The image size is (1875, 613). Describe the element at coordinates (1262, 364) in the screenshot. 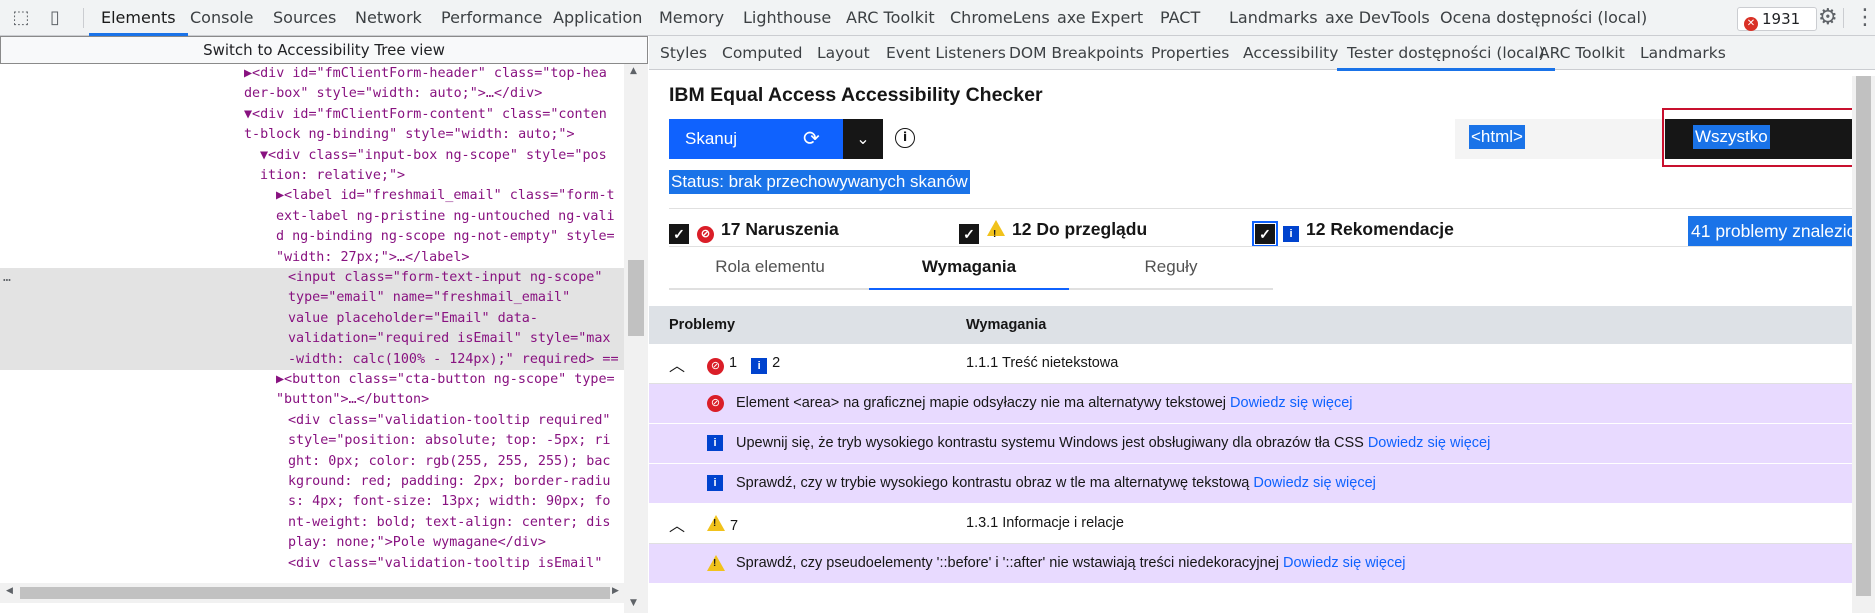

I see `requirement-group-row: ︿ ⊘ 1 i2 1.1.1 Treść nietekstowa` at that location.